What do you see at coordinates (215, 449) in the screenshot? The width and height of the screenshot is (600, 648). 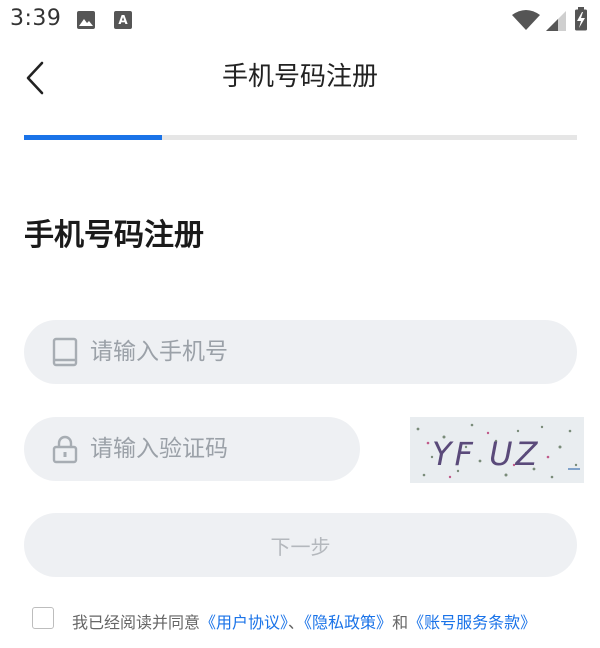 I see `verification-code-input` at bounding box center [215, 449].